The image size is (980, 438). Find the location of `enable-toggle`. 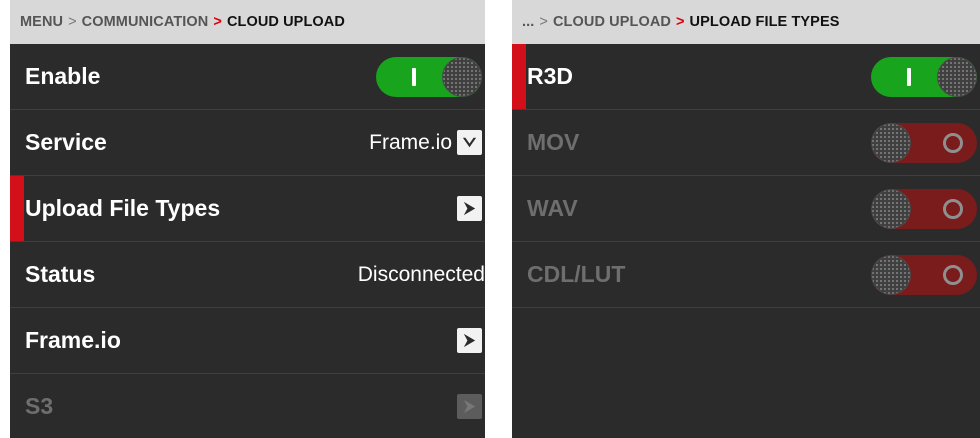

enable-toggle is located at coordinates (429, 76).